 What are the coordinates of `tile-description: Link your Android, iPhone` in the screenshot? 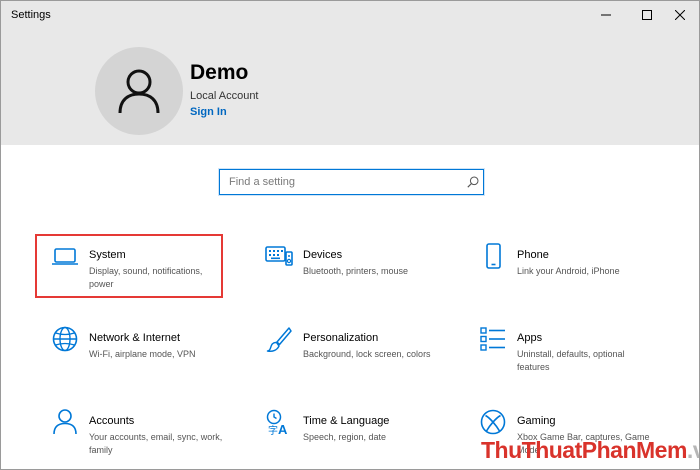 It's located at (568, 271).